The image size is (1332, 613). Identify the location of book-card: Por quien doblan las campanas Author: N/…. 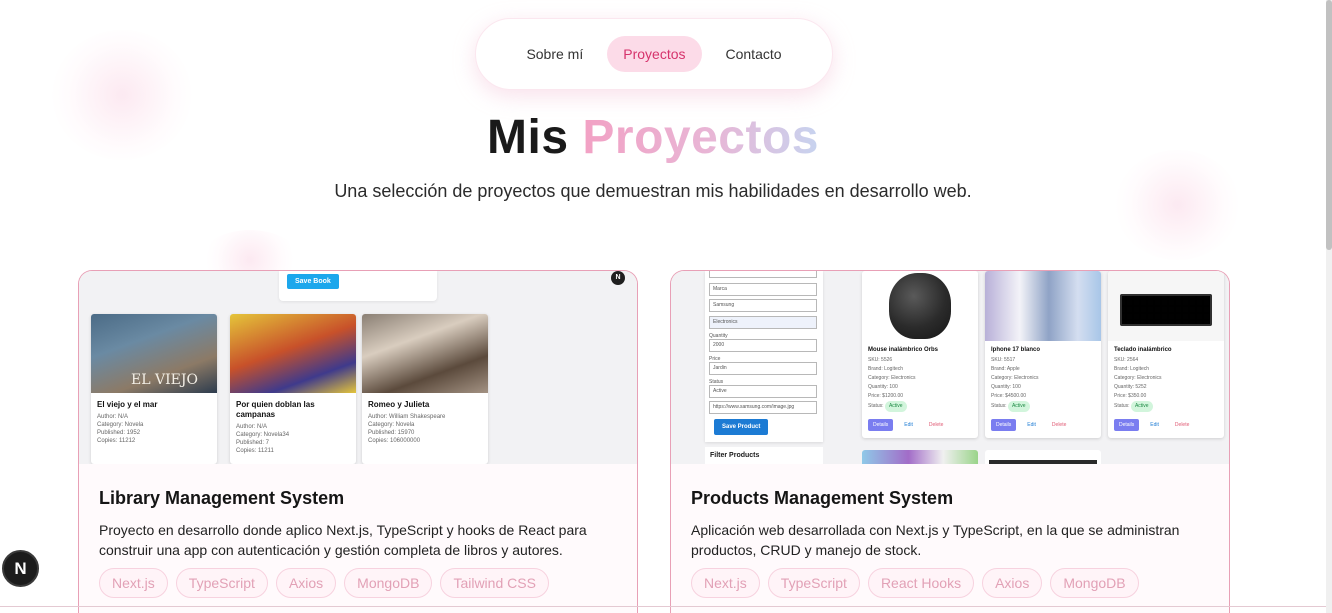
(293, 389).